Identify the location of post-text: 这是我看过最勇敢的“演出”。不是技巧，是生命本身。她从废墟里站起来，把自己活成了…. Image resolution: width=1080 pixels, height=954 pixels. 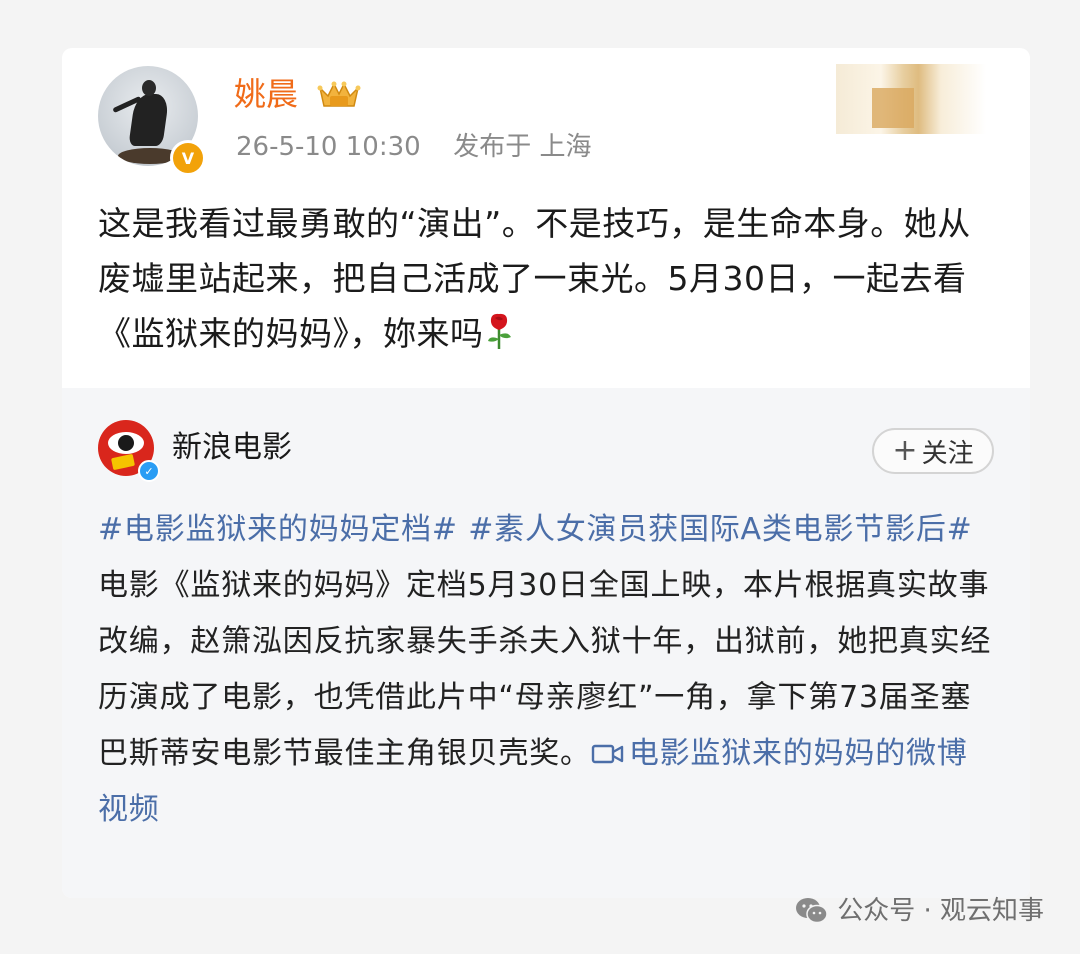
(534, 278).